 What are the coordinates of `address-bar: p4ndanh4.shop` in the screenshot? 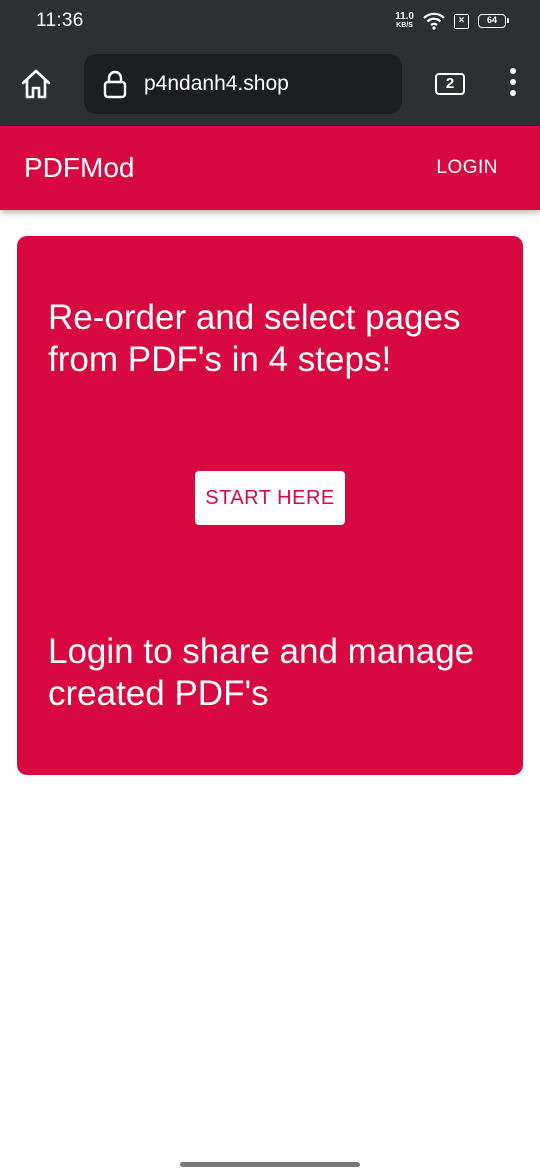 It's located at (243, 84).